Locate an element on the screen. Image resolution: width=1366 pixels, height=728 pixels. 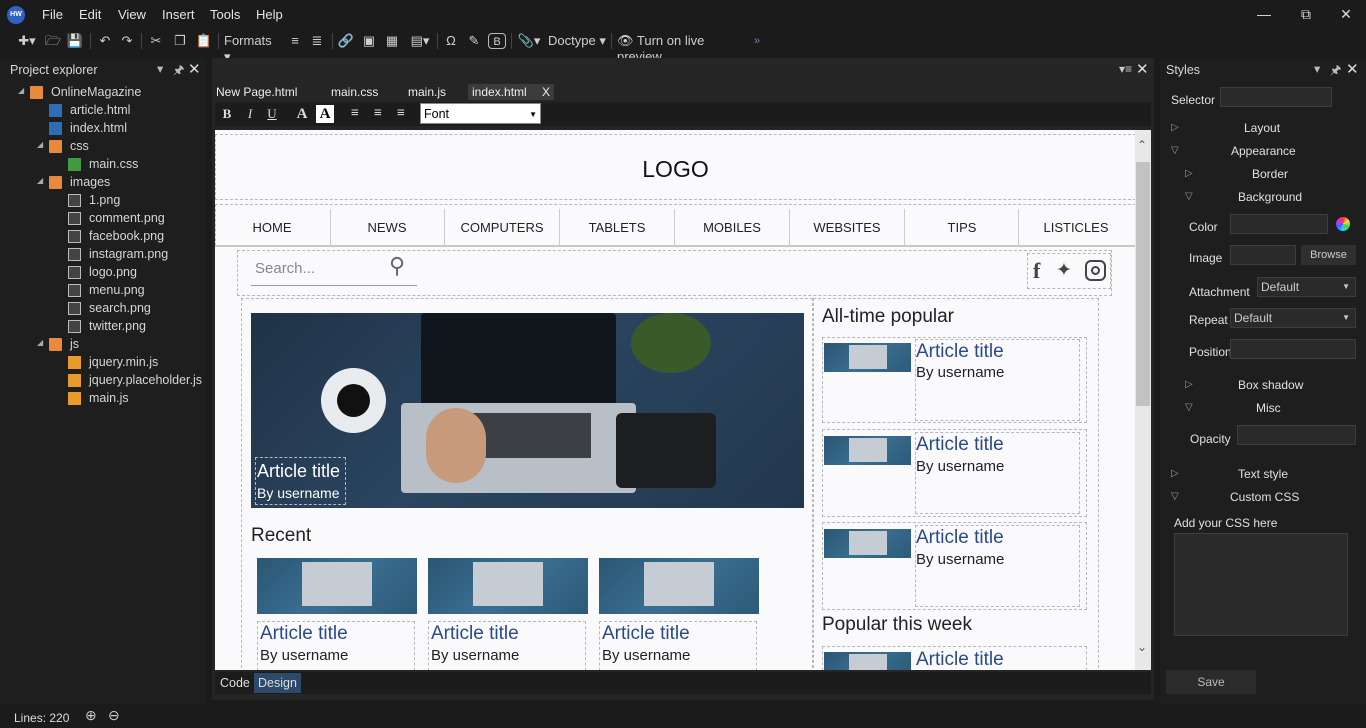
tree-folder: js is located at coordinates (74, 344).